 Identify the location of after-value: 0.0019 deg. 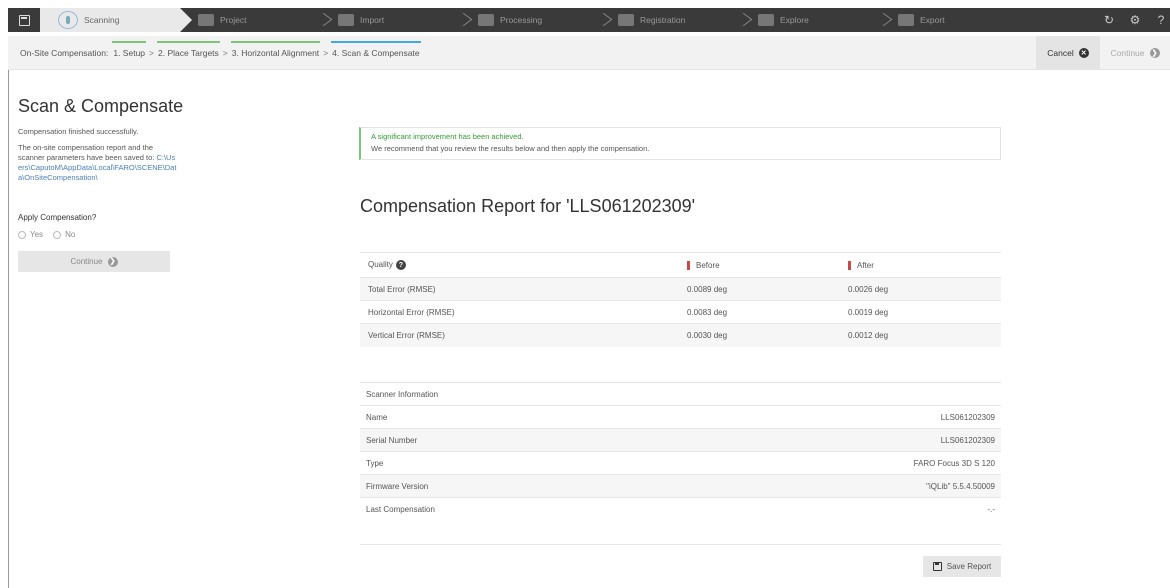
(920, 312).